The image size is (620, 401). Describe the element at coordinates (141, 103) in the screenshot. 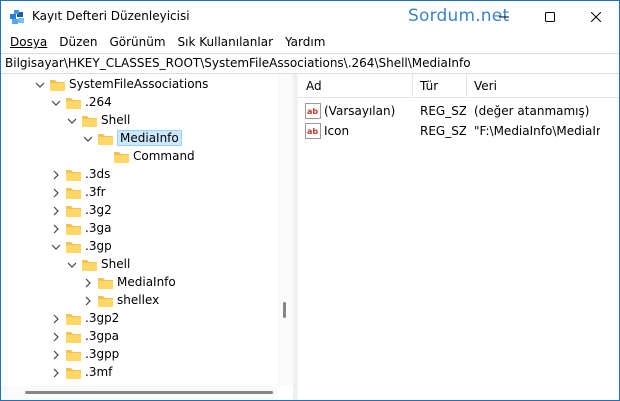

I see `tree-node: .264` at that location.